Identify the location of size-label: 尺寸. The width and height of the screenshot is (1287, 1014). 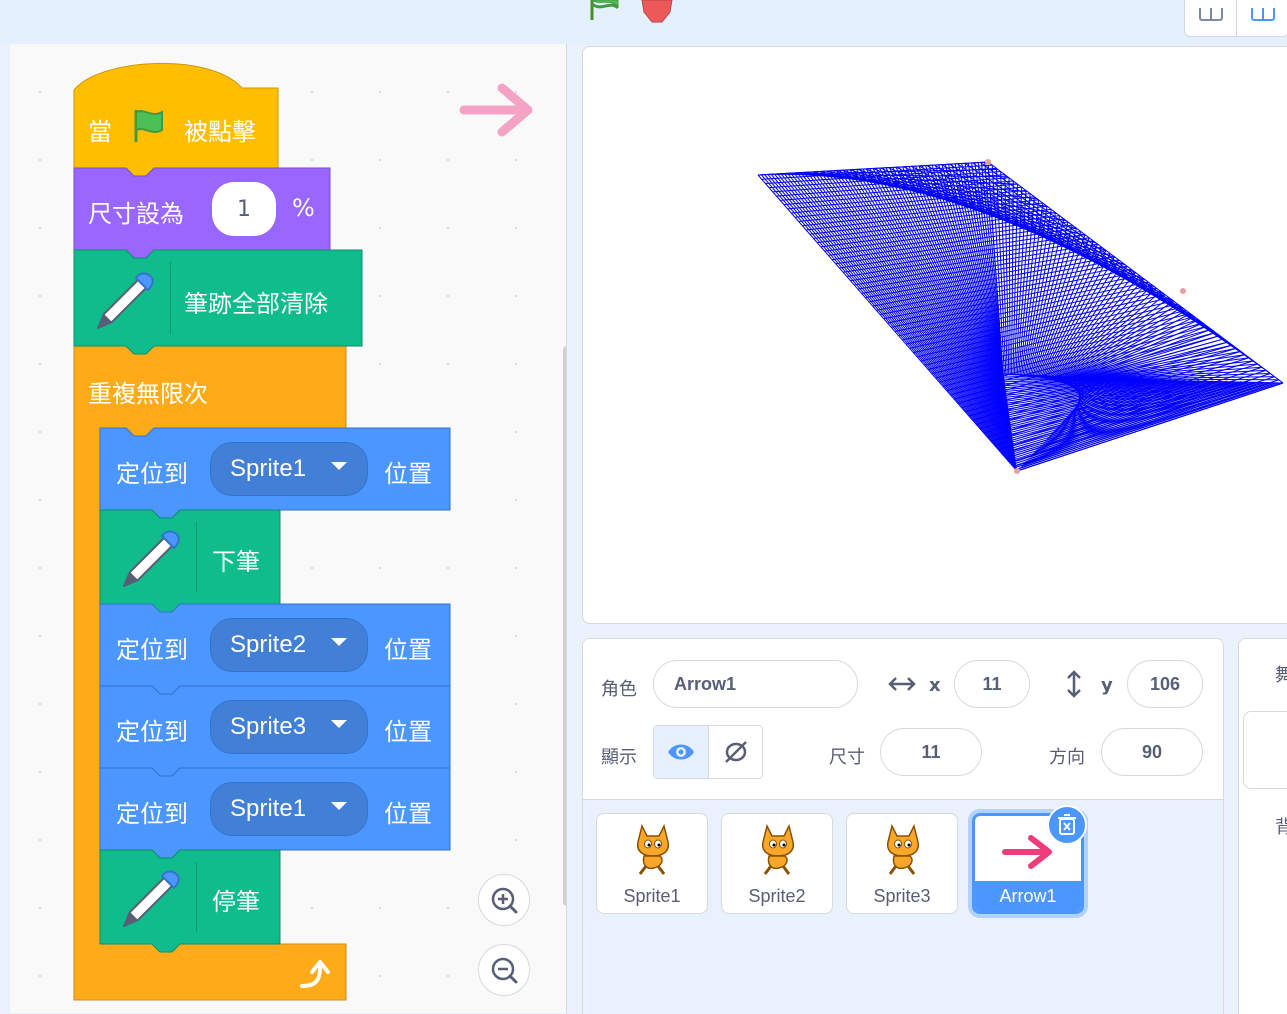
(847, 757).